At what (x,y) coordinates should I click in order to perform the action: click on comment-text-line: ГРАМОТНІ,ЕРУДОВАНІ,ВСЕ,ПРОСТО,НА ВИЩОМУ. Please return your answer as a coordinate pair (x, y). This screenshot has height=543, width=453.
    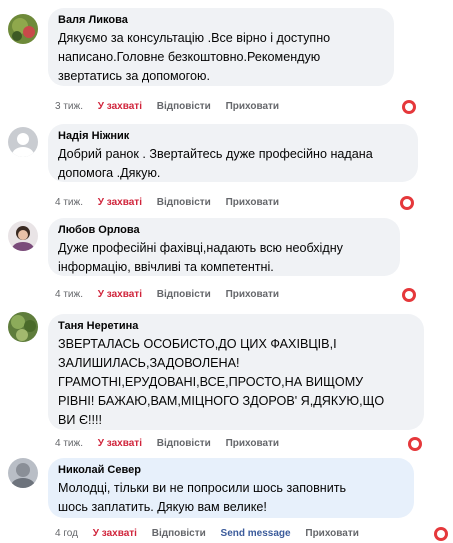
    Looking at the image, I should click on (211, 382).